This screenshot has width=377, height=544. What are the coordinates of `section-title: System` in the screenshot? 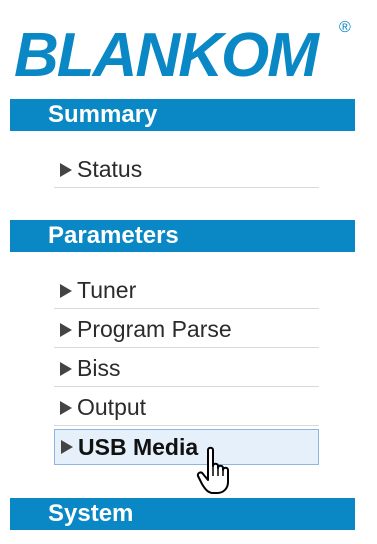 It's located at (91, 513).